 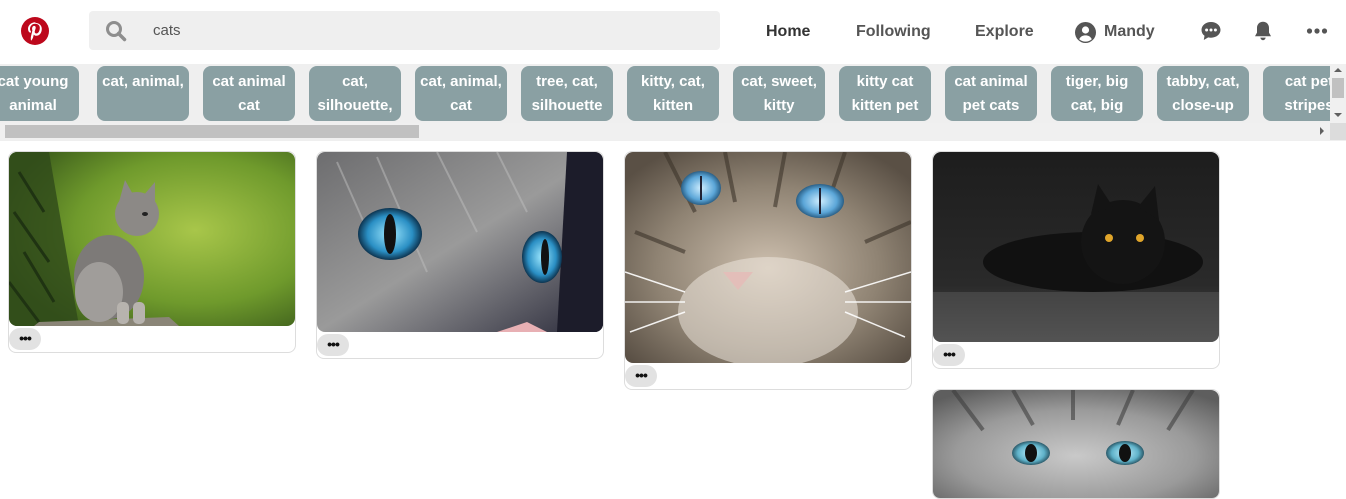 I want to click on nav-explore-label: Explore, so click(x=1004, y=31).